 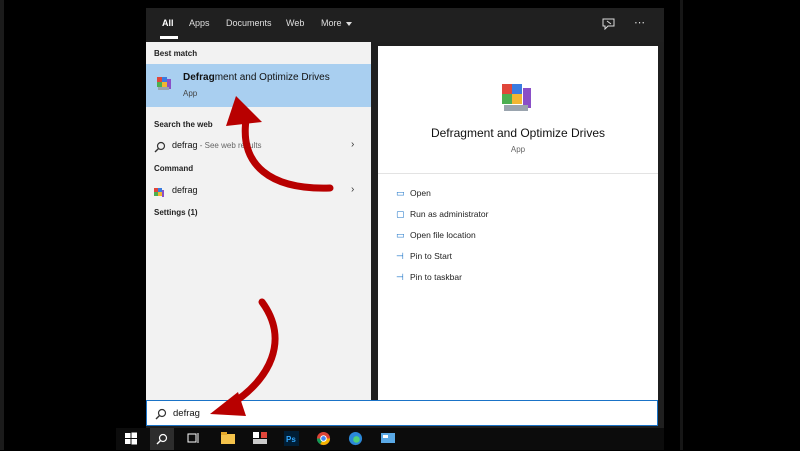 I want to click on tab-web: Web, so click(x=295, y=23).